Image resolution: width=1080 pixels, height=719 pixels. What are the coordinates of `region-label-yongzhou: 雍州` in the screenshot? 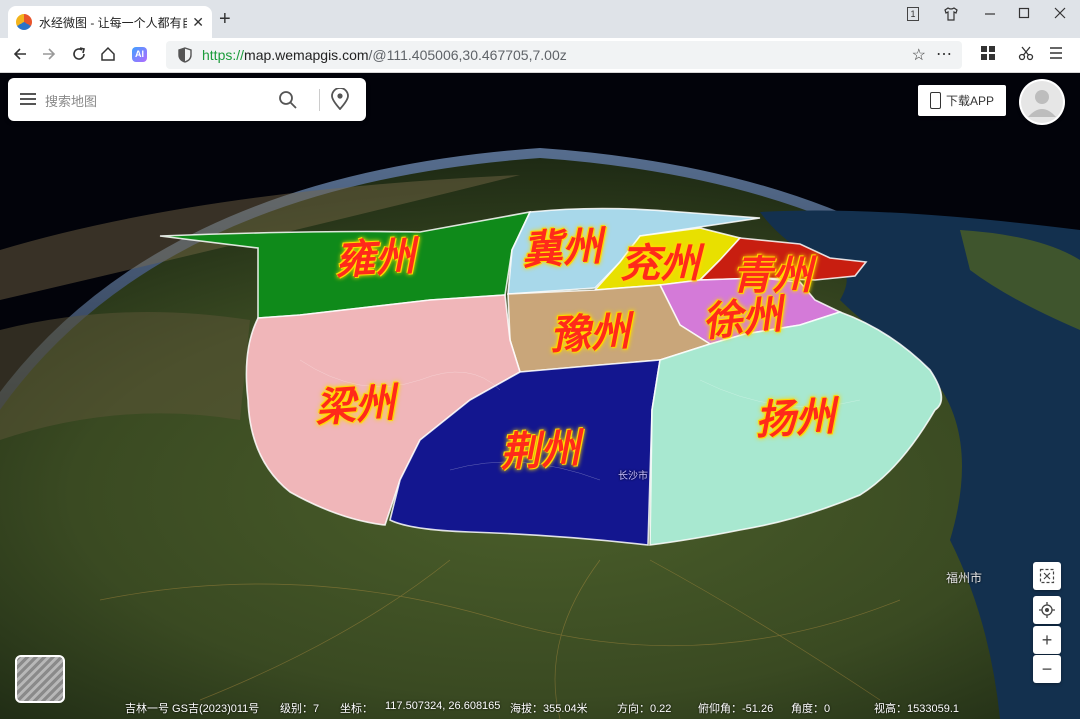 It's located at (375, 258).